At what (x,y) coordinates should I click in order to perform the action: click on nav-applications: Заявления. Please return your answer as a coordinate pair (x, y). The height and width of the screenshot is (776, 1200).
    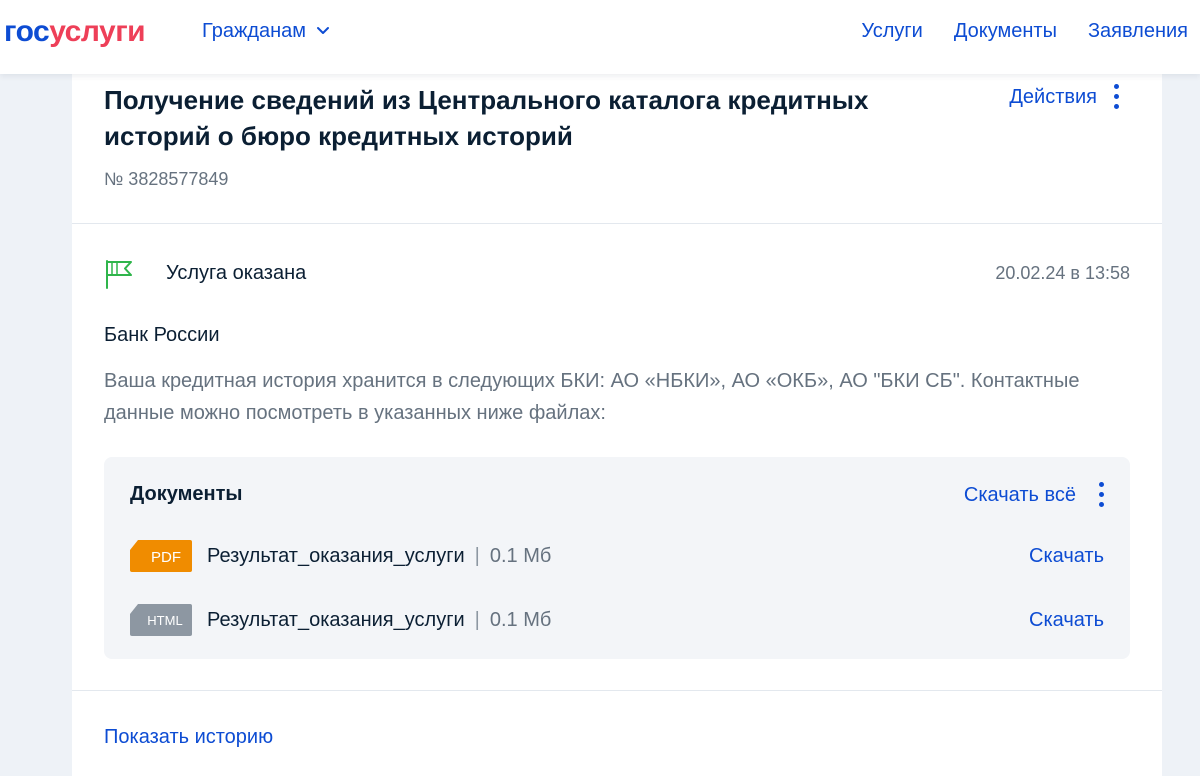
    Looking at the image, I should click on (1138, 31).